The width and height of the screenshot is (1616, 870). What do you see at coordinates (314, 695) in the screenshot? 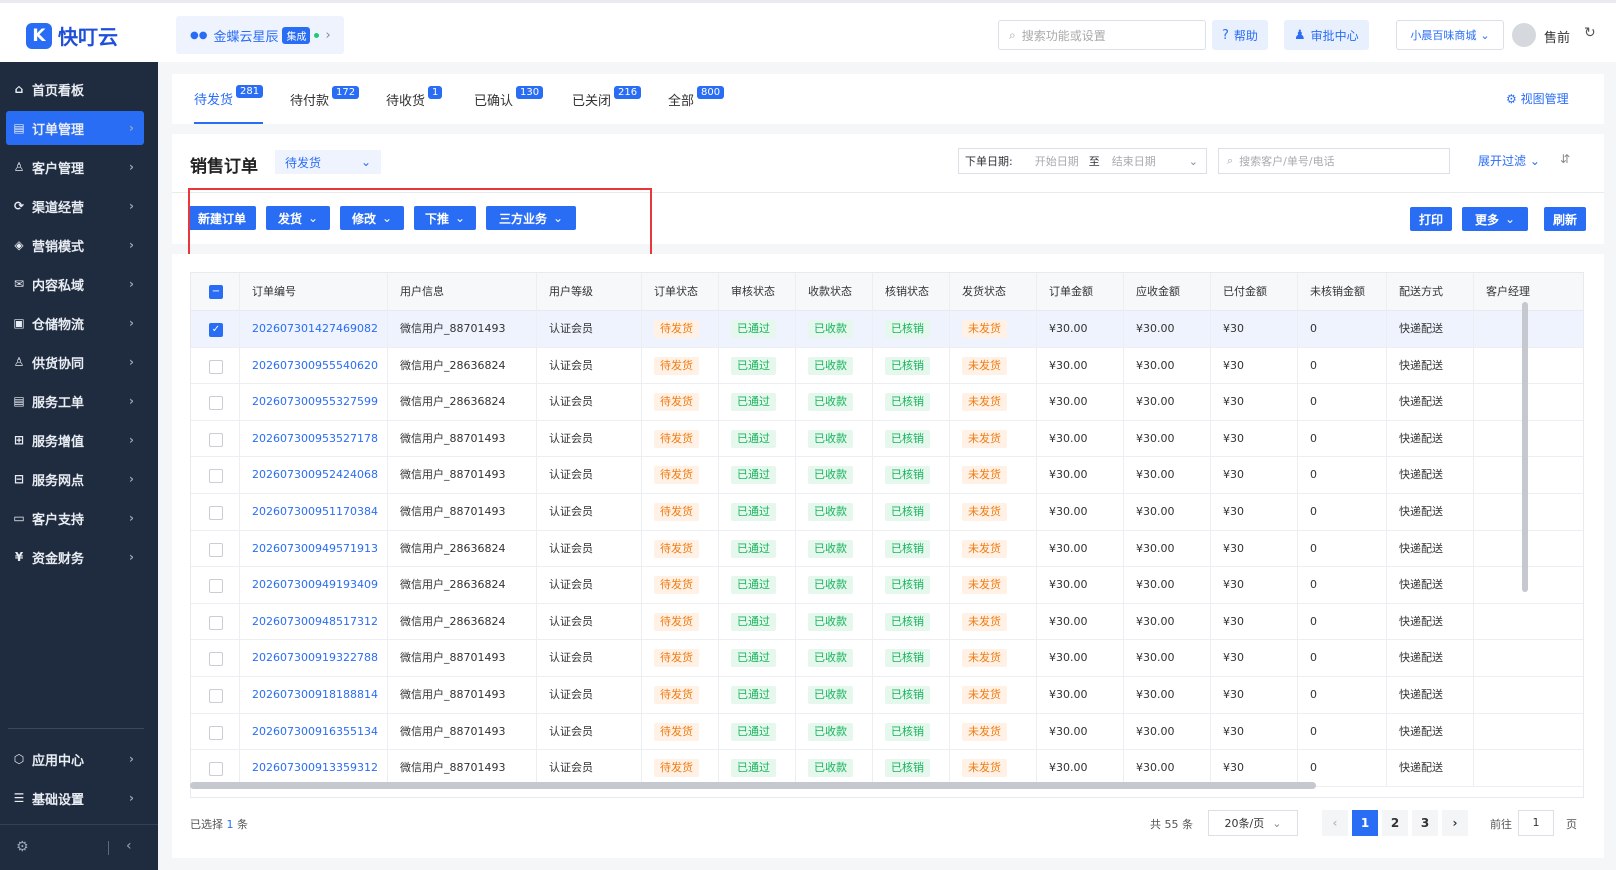
I see `cell-id: 202607300918188814` at bounding box center [314, 695].